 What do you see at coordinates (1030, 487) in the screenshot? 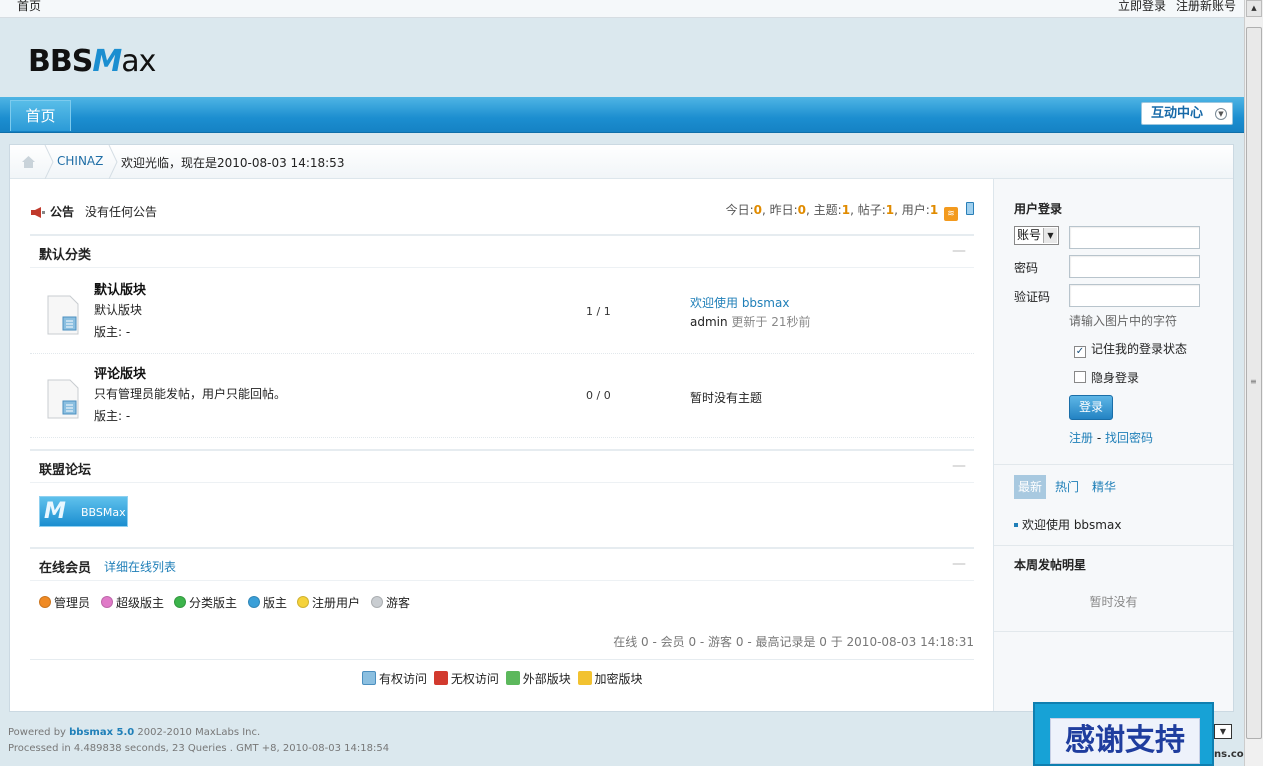
I see `tab-latest: 最新` at bounding box center [1030, 487].